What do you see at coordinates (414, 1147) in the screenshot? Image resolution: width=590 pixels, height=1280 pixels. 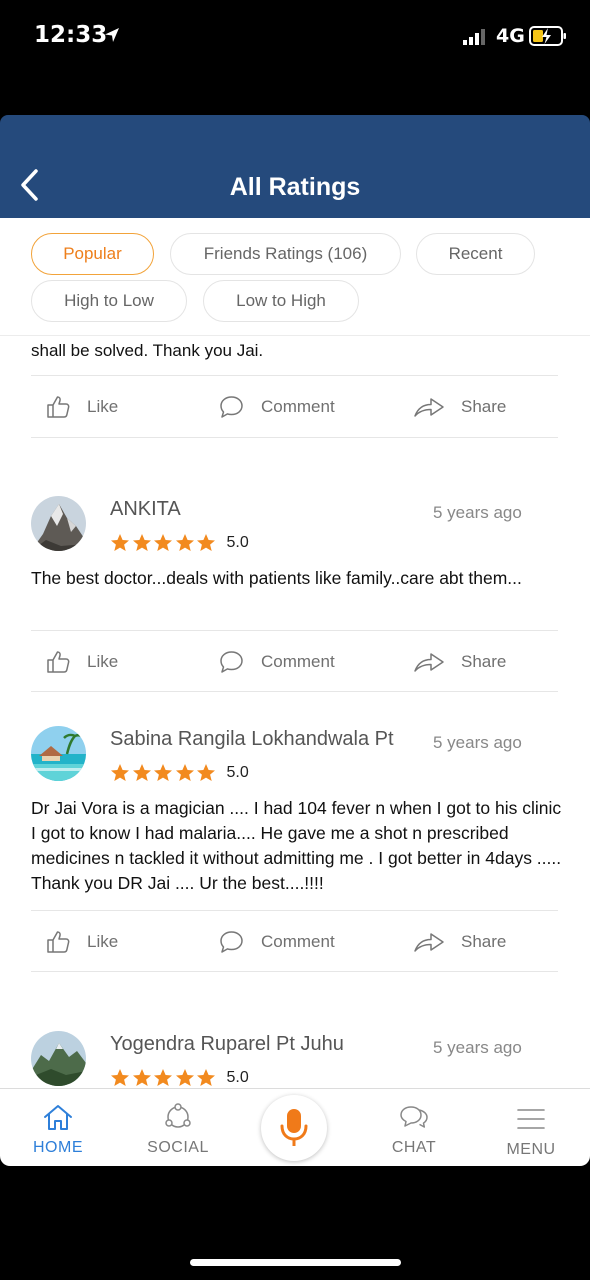 I see `nav-chat-label: CHAT` at bounding box center [414, 1147].